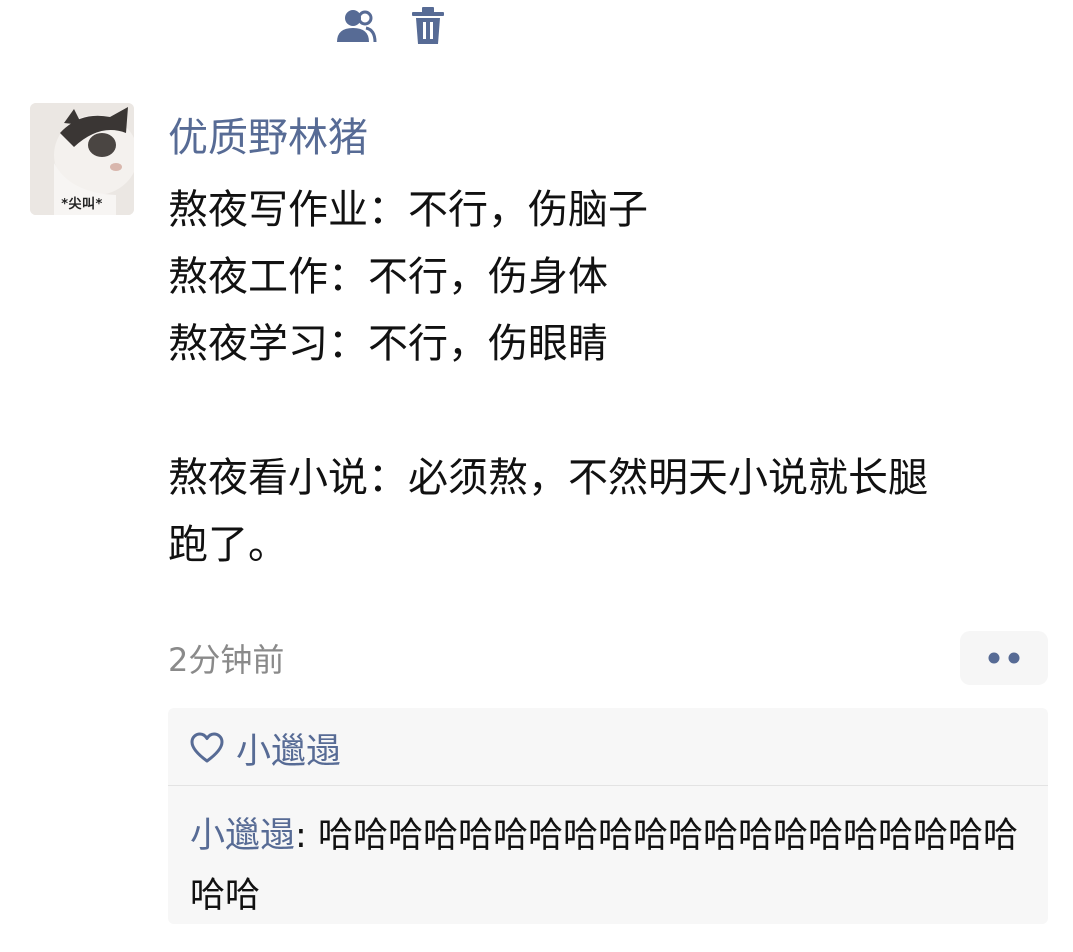 The image size is (1073, 952). What do you see at coordinates (288, 748) in the screenshot?
I see `like-user-name: 小邋遢` at bounding box center [288, 748].